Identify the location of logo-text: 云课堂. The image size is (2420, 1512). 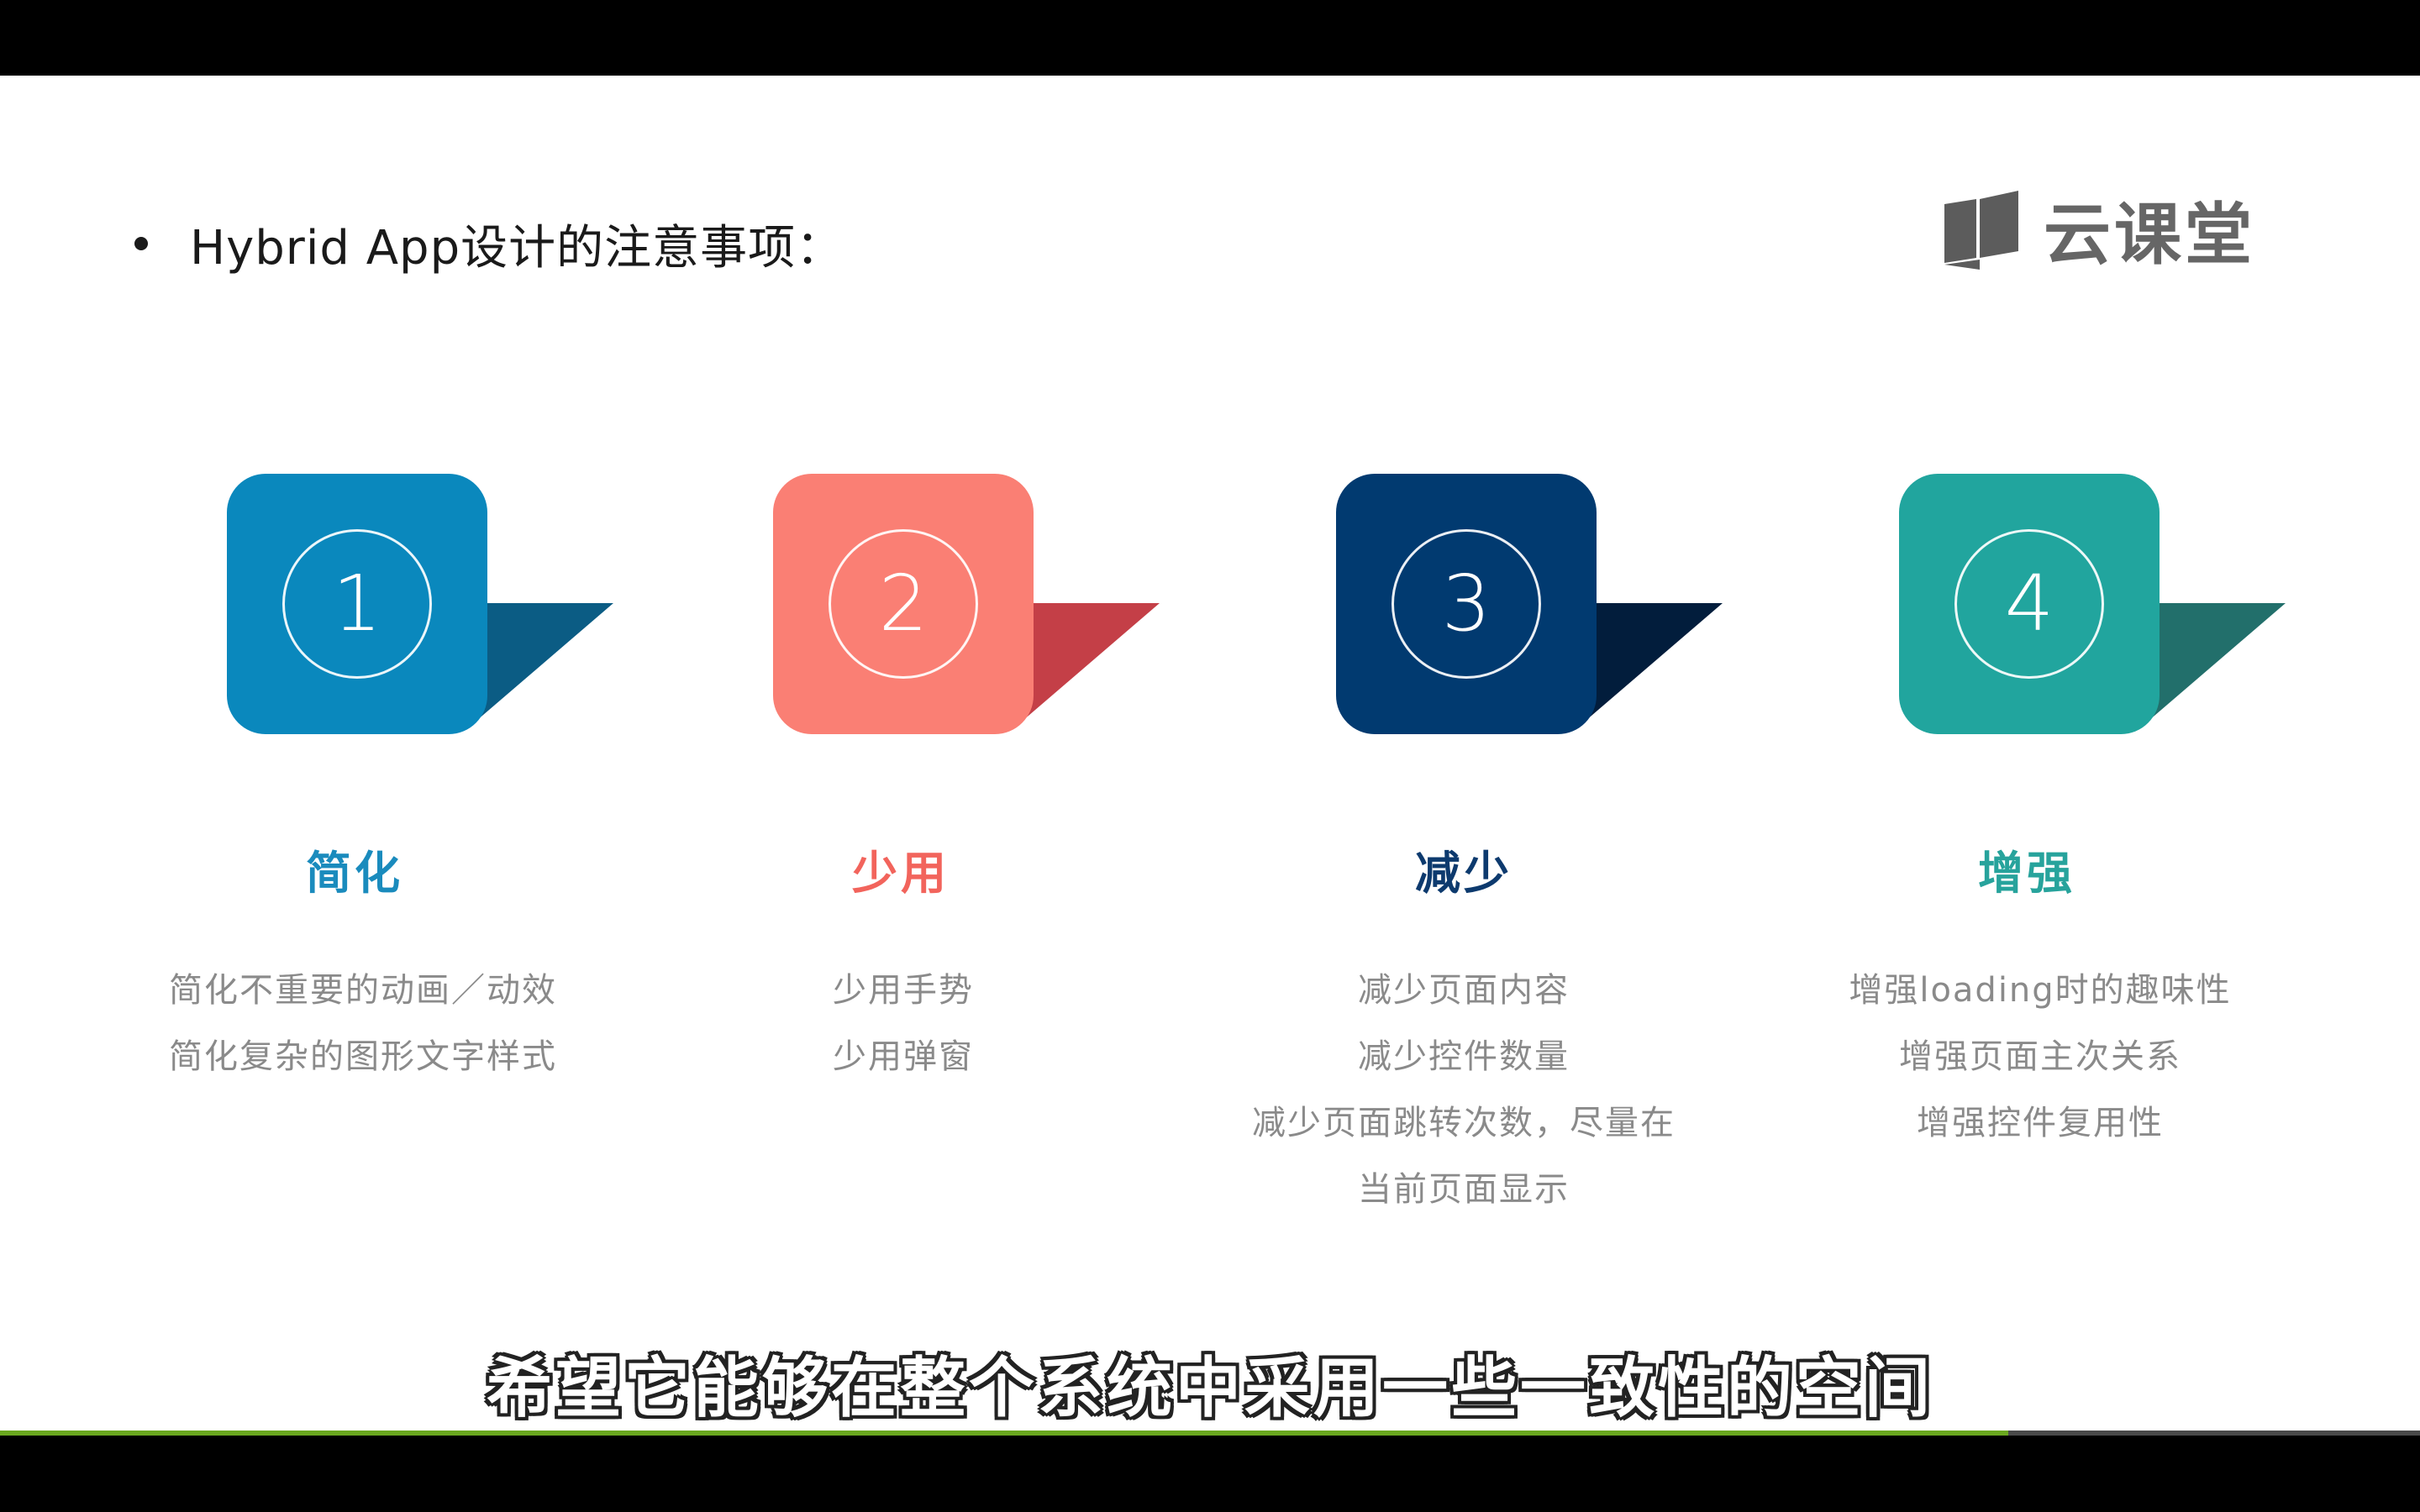
(2149, 235).